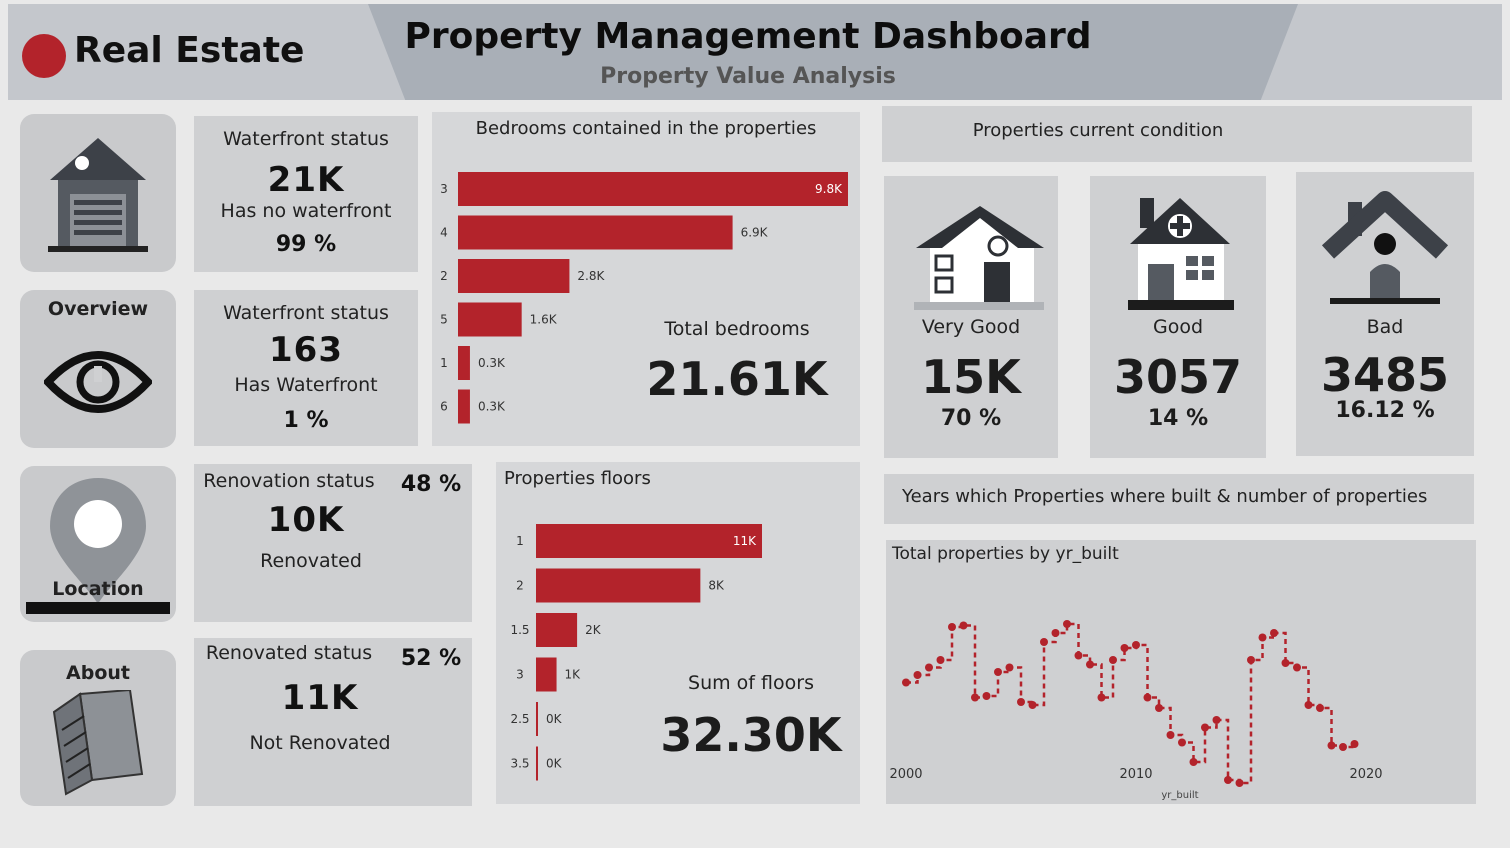 The image size is (1510, 848). What do you see at coordinates (745, 541) in the screenshot?
I see `bar-data-label: 11K` at bounding box center [745, 541].